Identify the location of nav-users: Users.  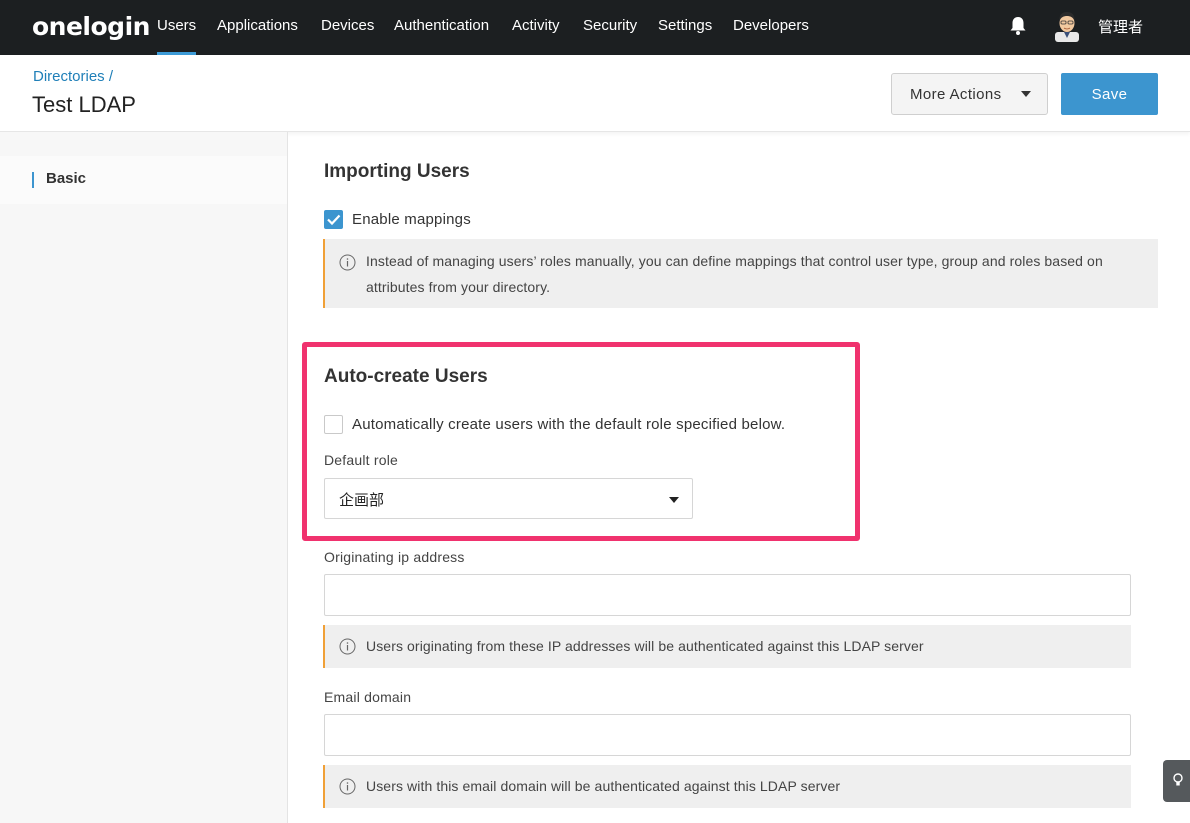
(177, 27).